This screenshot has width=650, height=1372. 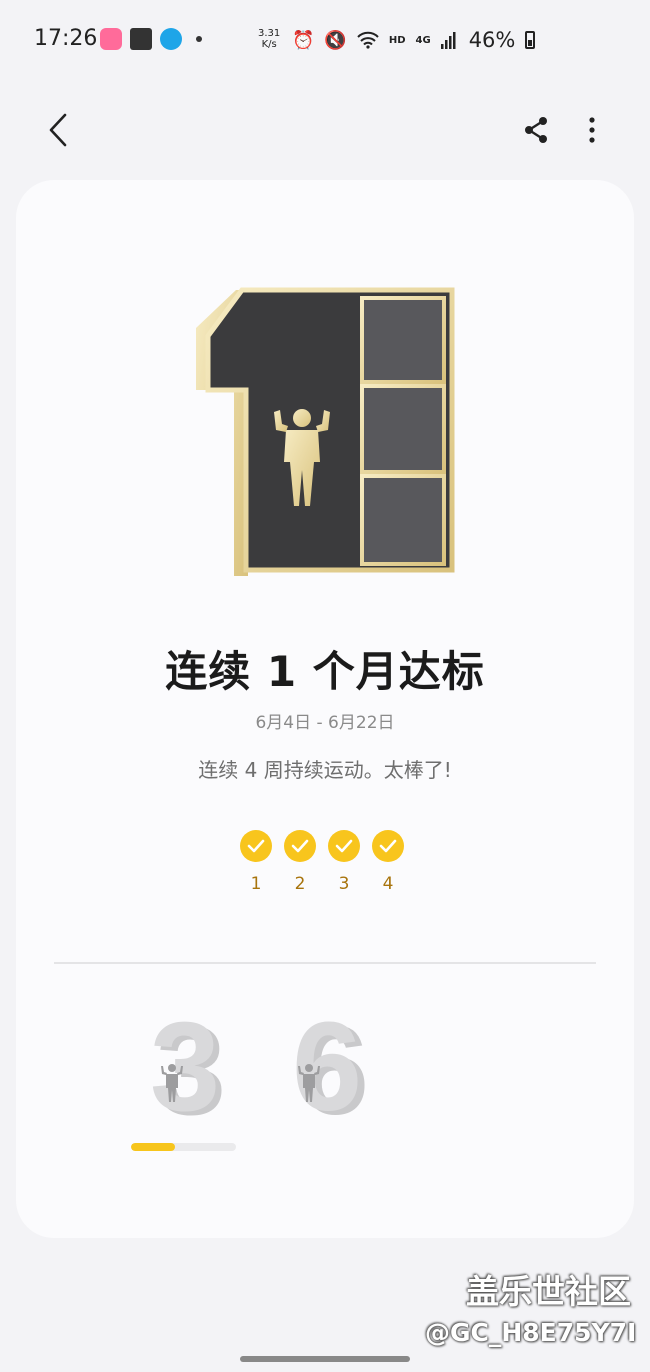 I want to click on network-speed-unit: K/s, so click(x=269, y=44).